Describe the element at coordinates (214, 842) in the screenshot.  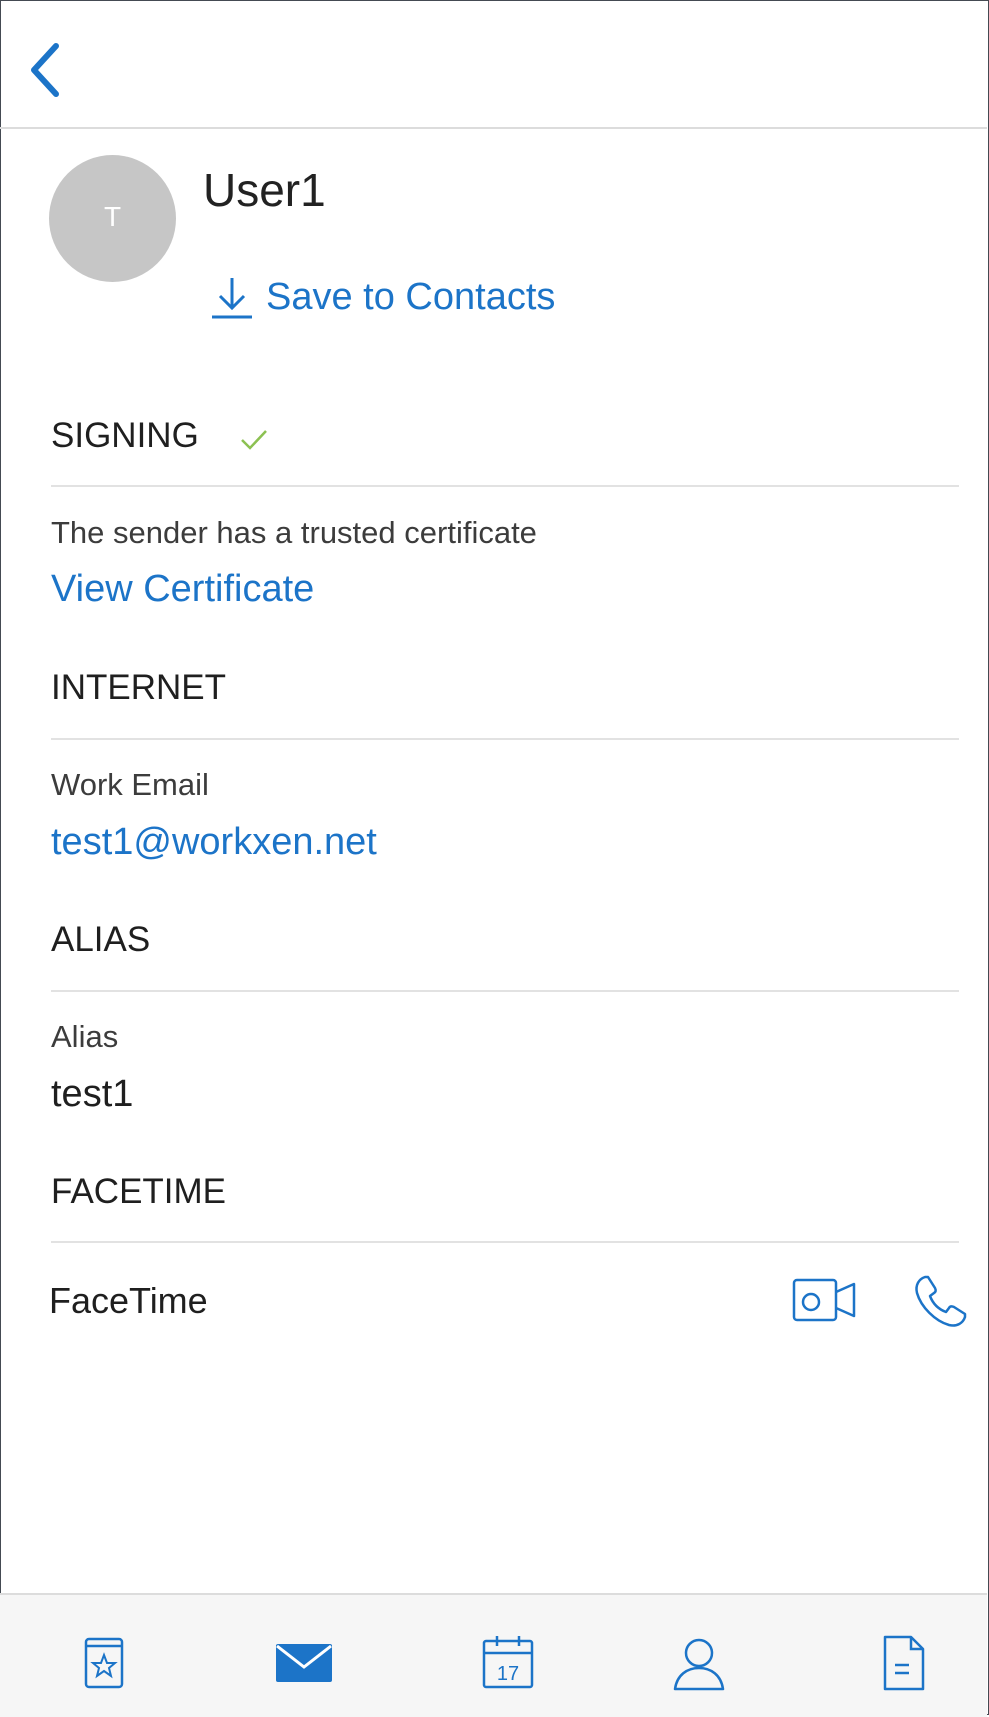
I see `work-email-link: test1@workxen.net` at that location.